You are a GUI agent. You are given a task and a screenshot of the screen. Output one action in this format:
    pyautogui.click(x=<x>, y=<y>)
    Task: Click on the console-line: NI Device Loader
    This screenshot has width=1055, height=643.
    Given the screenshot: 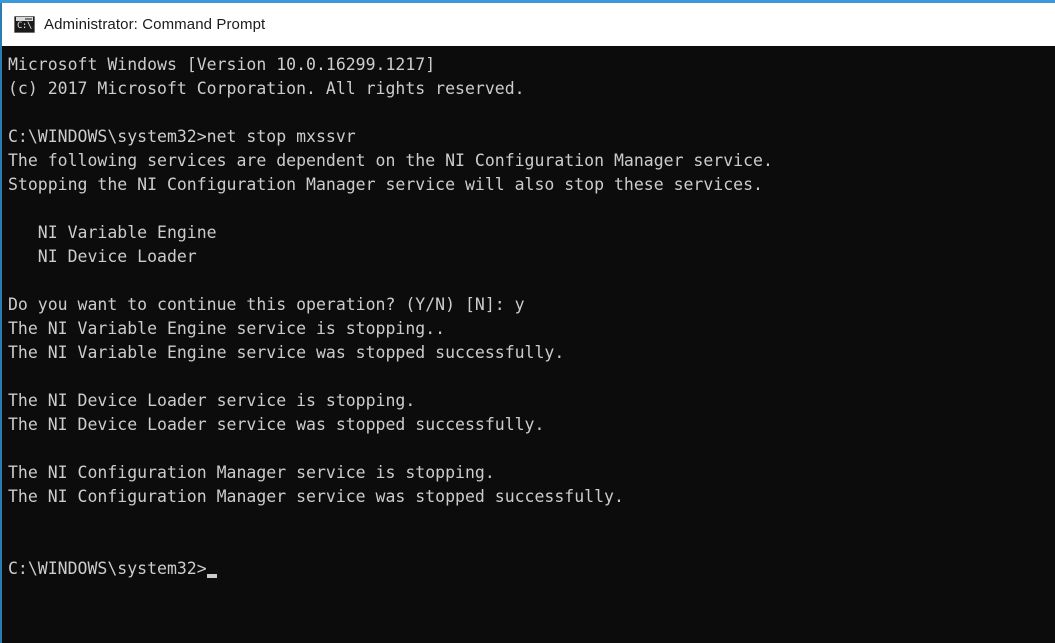 What is the action you would take?
    pyautogui.click(x=102, y=256)
    